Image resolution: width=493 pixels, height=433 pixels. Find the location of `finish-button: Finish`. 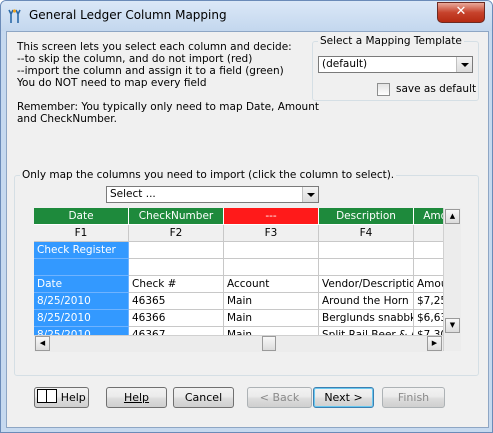

finish-button: Finish is located at coordinates (413, 397).